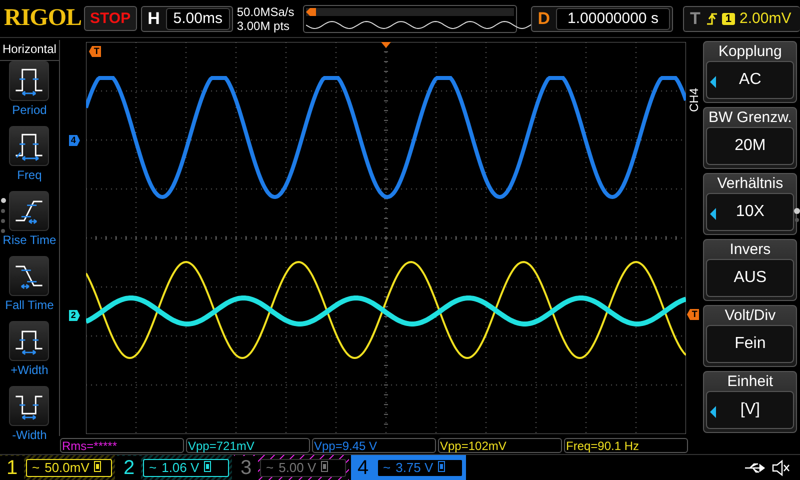  What do you see at coordinates (74, 140) in the screenshot?
I see `marker-flag: 4` at bounding box center [74, 140].